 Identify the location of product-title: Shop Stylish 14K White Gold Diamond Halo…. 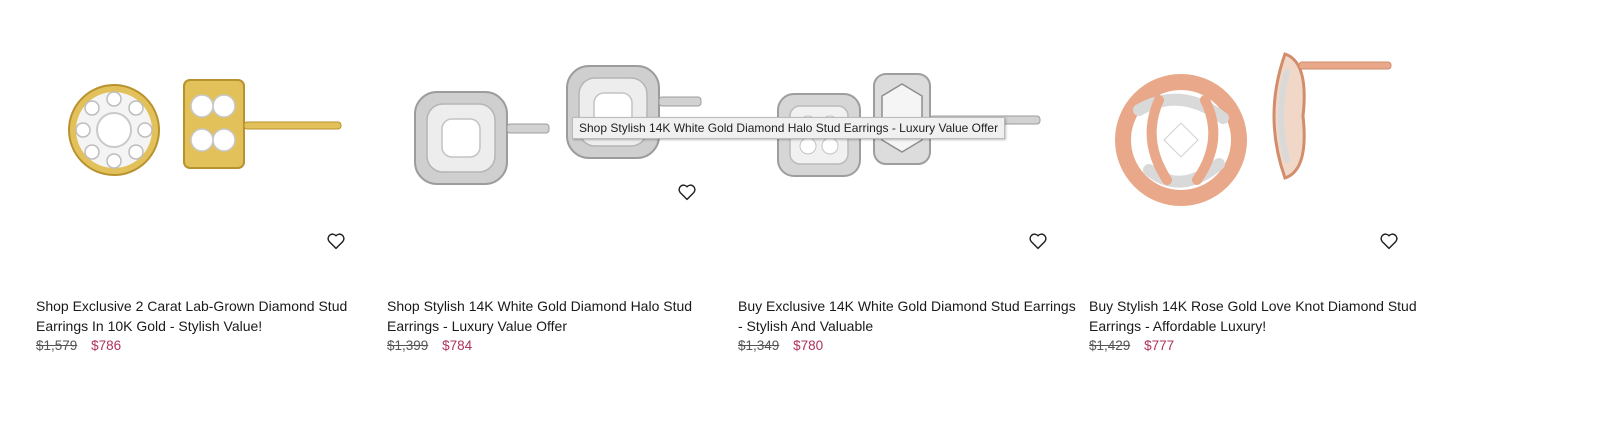
(557, 316).